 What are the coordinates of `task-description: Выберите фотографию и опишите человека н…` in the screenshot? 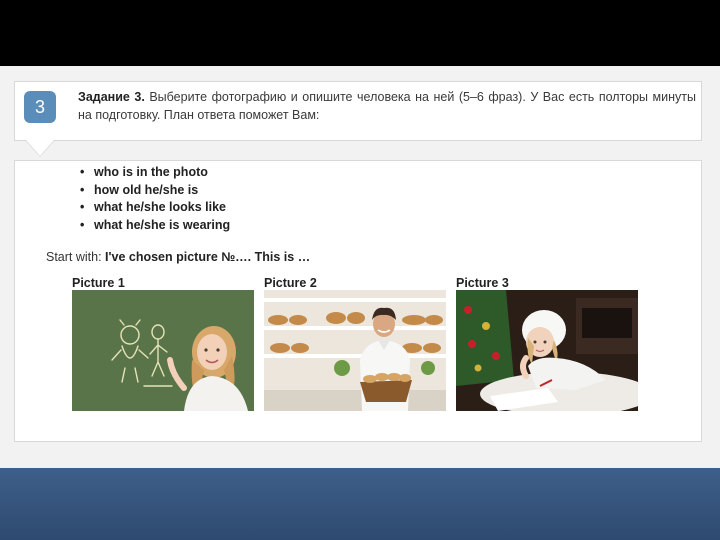 It's located at (387, 106).